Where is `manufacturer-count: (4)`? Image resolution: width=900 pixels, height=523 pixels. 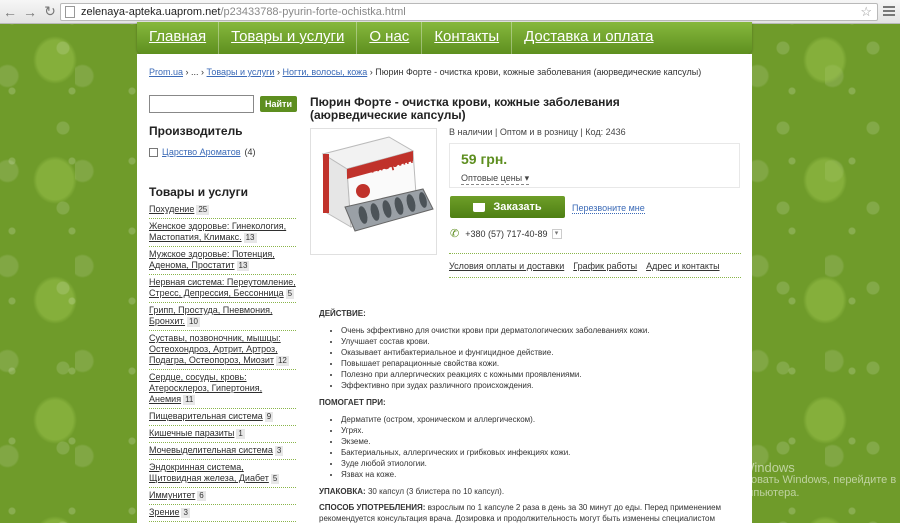 manufacturer-count: (4) is located at coordinates (250, 152).